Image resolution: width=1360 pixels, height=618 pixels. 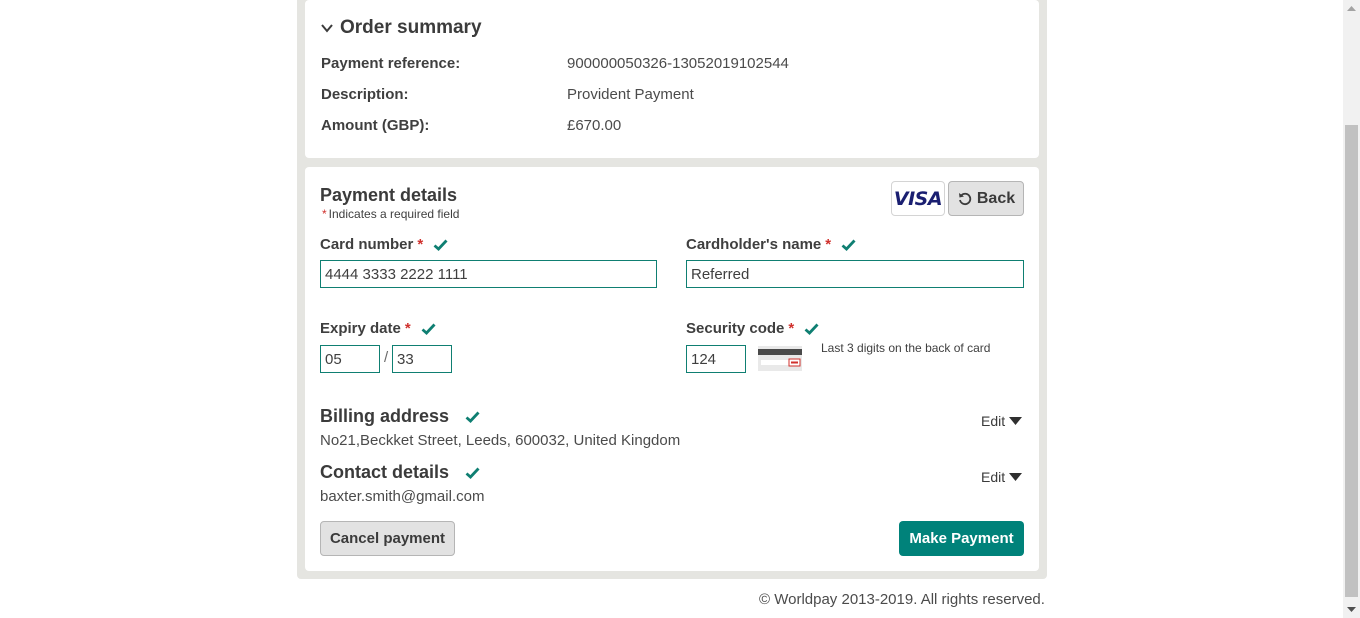 I want to click on required-field-note: * Indicates a required field, so click(x=390, y=214).